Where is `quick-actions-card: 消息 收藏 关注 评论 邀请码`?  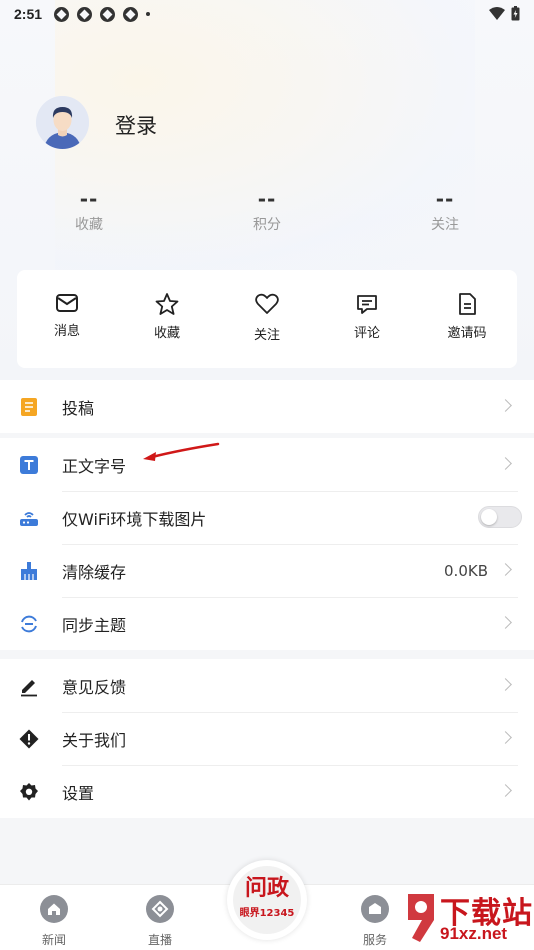 quick-actions-card: 消息 收藏 关注 评论 邀请码 is located at coordinates (267, 319).